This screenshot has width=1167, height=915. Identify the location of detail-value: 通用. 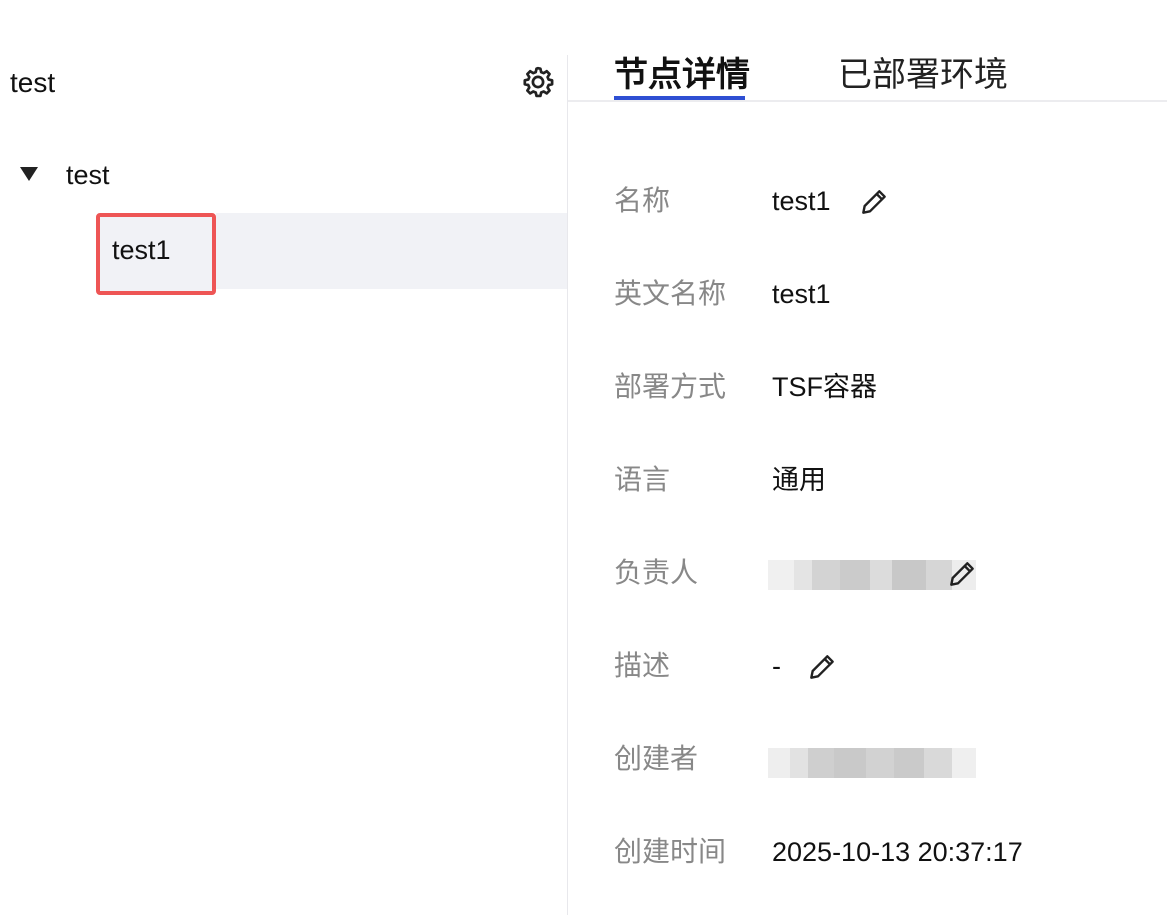
(799, 480).